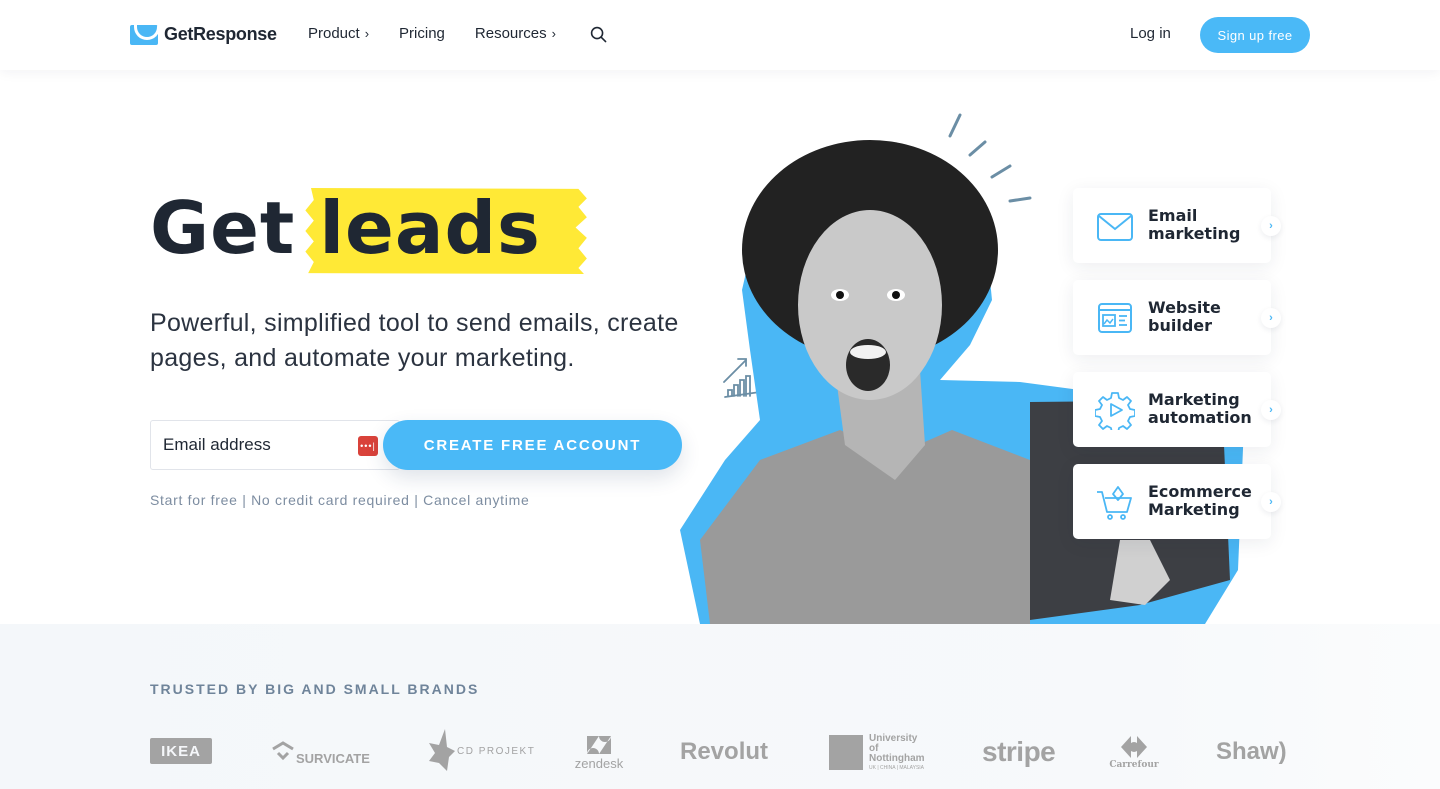 Image resolution: width=1440 pixels, height=789 pixels. I want to click on feature-card-website-builder: Website builder ›, so click(1177, 317).